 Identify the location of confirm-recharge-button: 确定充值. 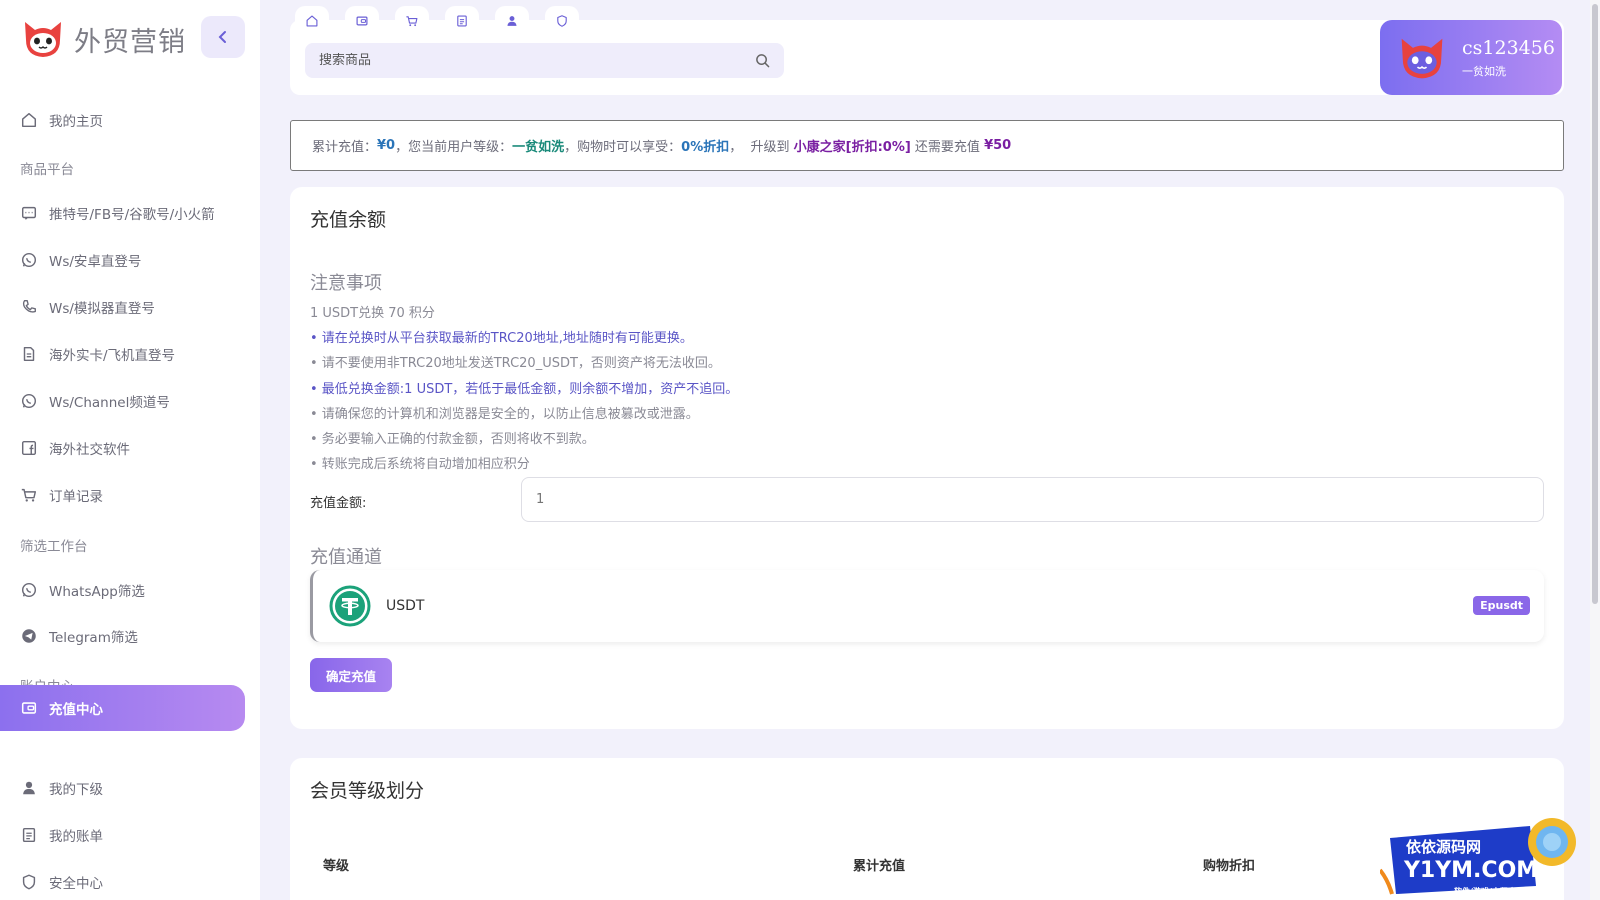
(351, 675).